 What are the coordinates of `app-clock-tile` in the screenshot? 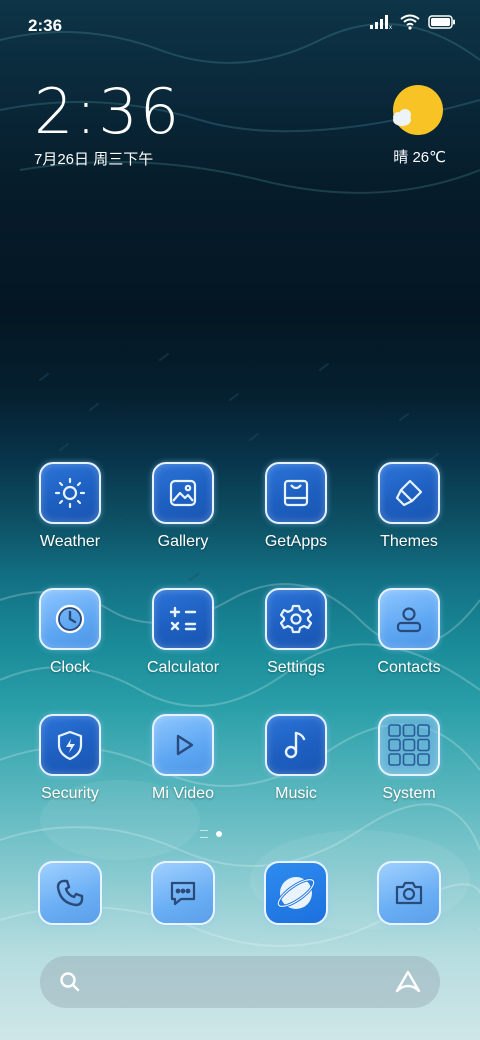 It's located at (70, 619).